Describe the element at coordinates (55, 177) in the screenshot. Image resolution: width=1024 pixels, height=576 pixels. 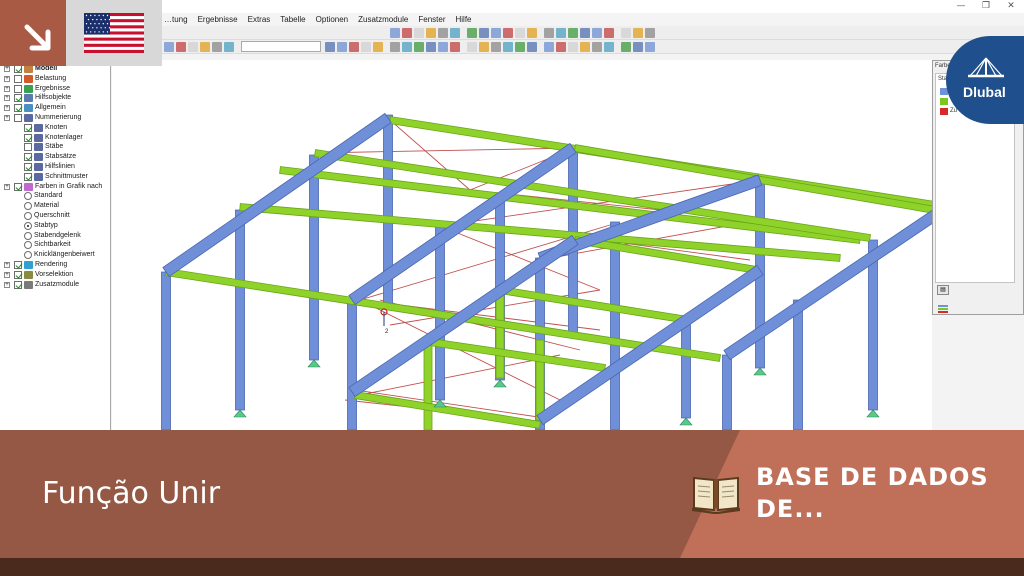
I see `navigator-item: Schnittmuster` at that location.